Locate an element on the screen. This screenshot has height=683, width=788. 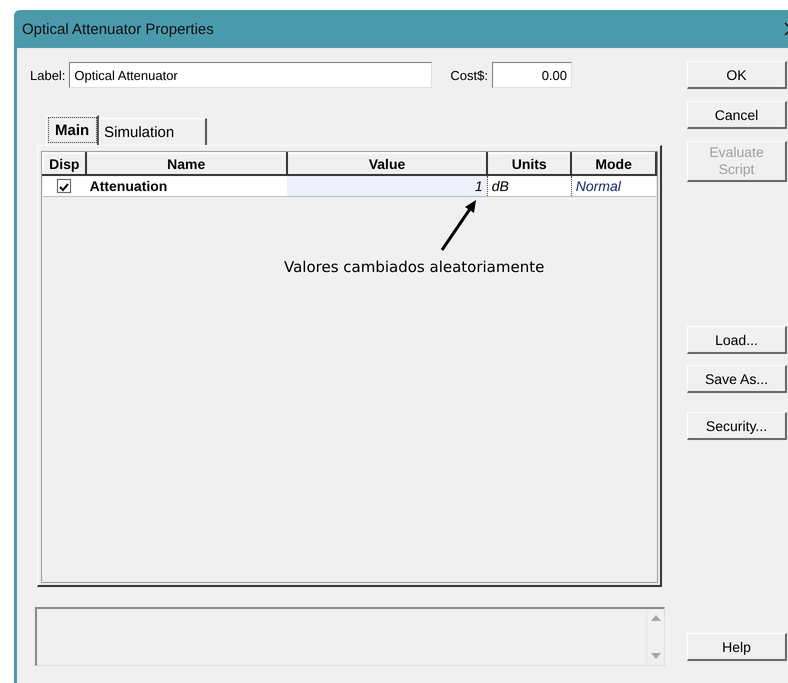
table-cell: Attenuation is located at coordinates (186, 185).